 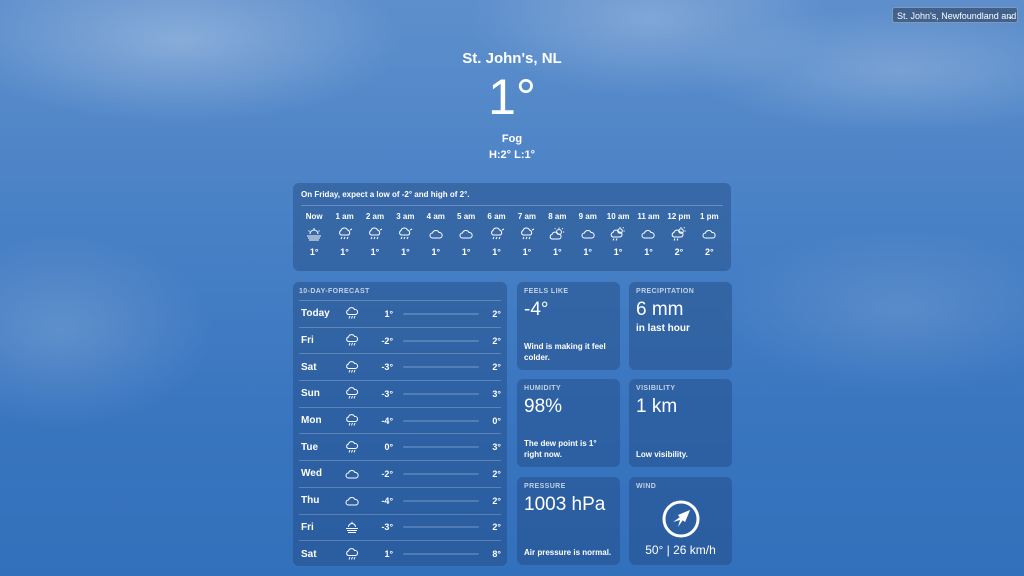 What do you see at coordinates (375, 216) in the screenshot?
I see `hour-time: 2 am` at bounding box center [375, 216].